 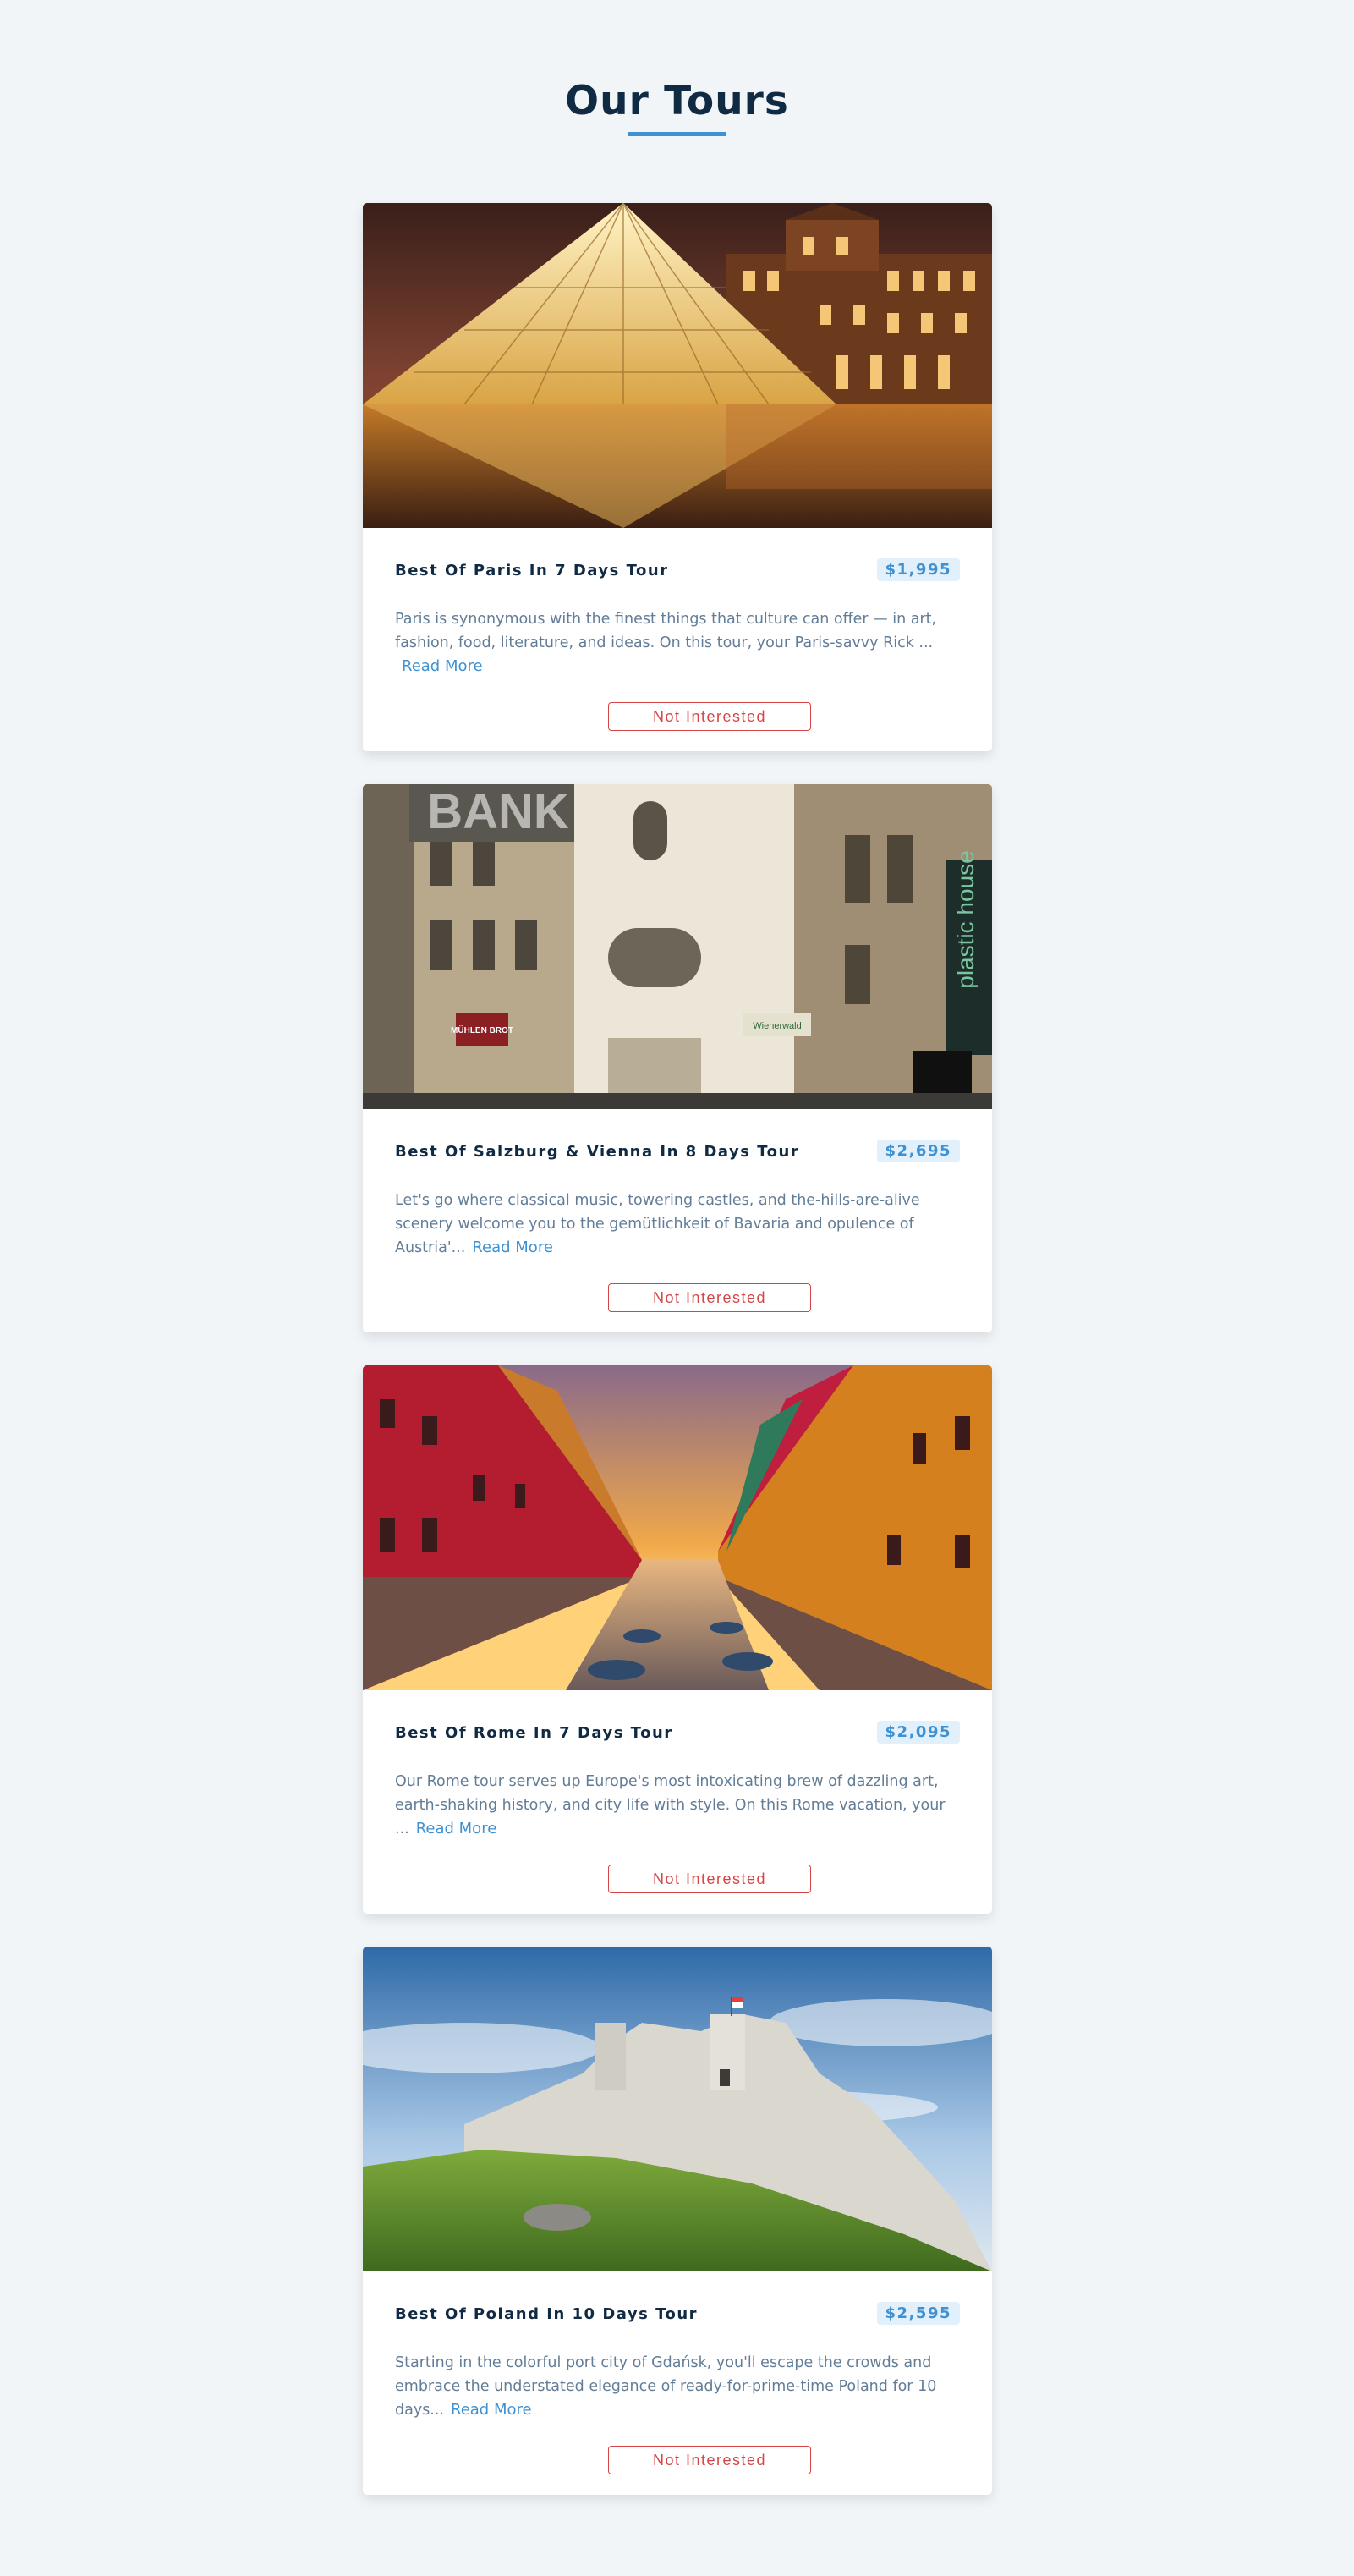 What do you see at coordinates (597, 1152) in the screenshot?
I see `tour-name: Best Of Salzburg & Vienna In 8 Days Tour` at bounding box center [597, 1152].